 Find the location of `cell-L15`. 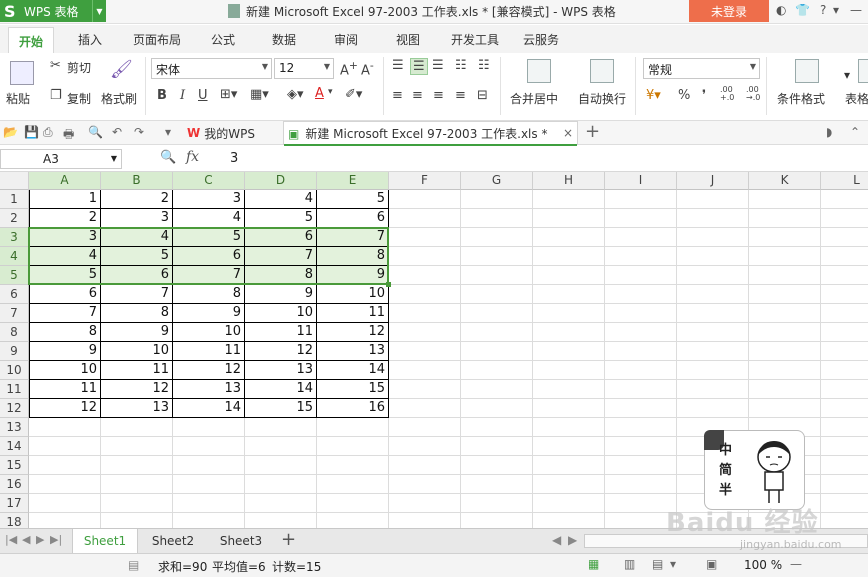

cell-L15 is located at coordinates (844, 465).